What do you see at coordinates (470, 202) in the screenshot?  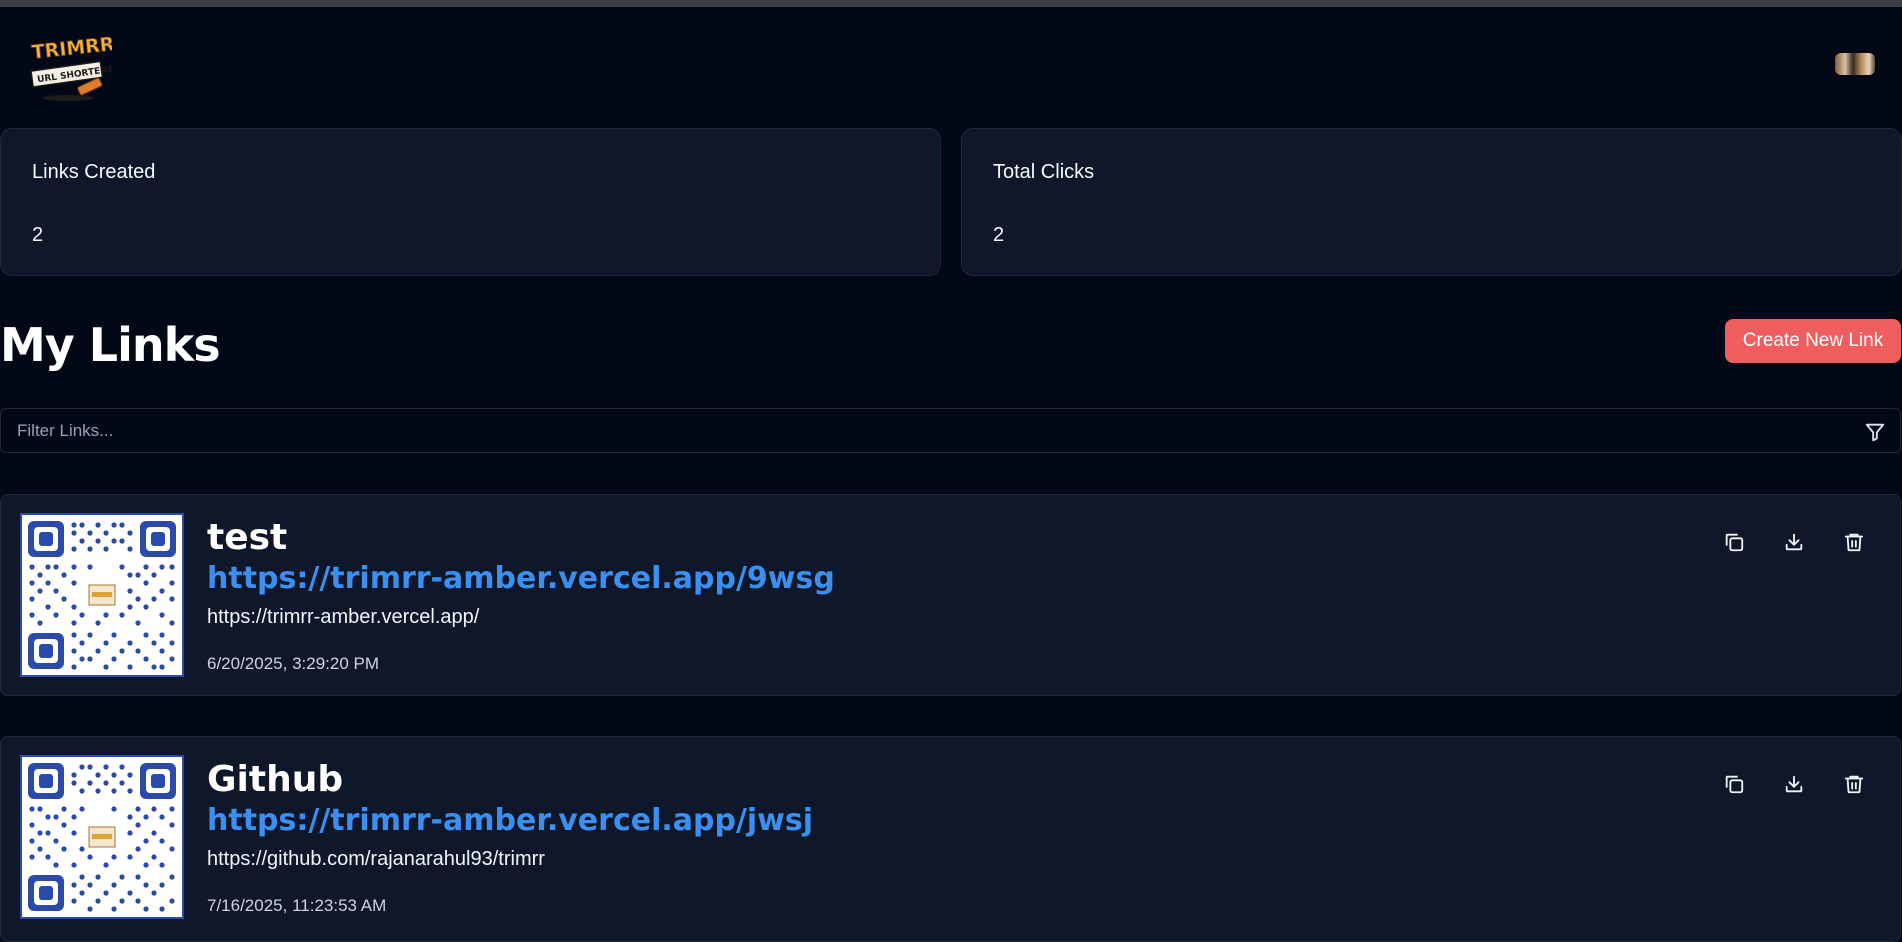 I see `links-created-card: Links Created 2` at bounding box center [470, 202].